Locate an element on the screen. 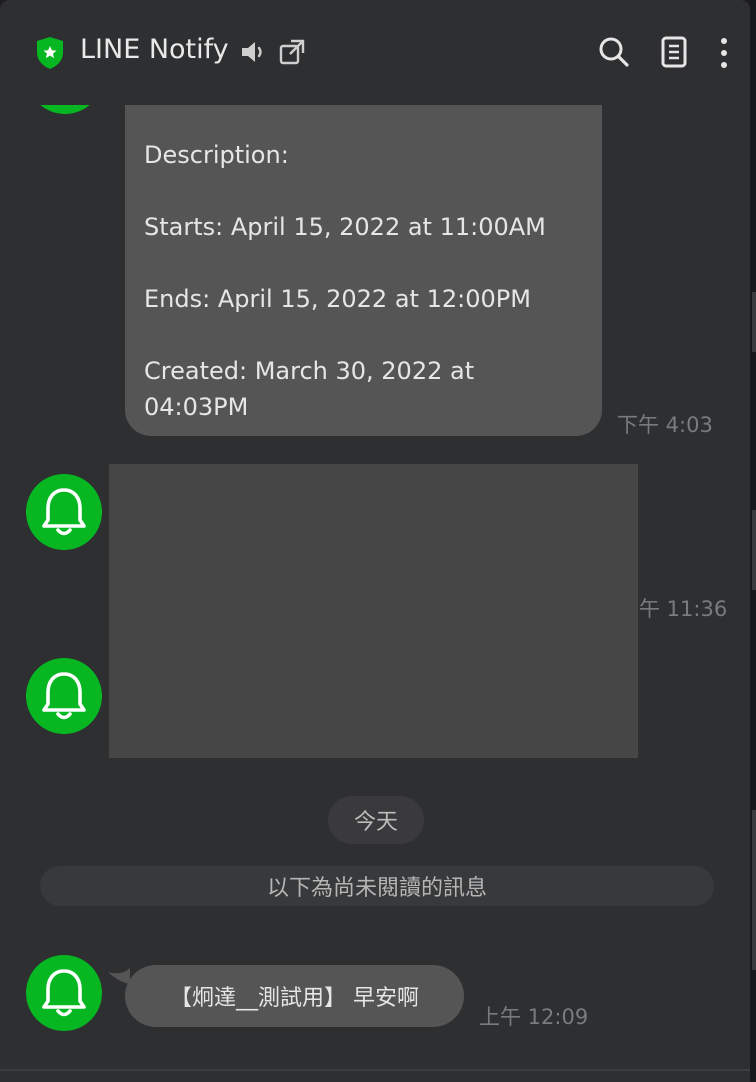 The height and width of the screenshot is (1082, 756). message-timestamp: 午 11:36 is located at coordinates (683, 609).